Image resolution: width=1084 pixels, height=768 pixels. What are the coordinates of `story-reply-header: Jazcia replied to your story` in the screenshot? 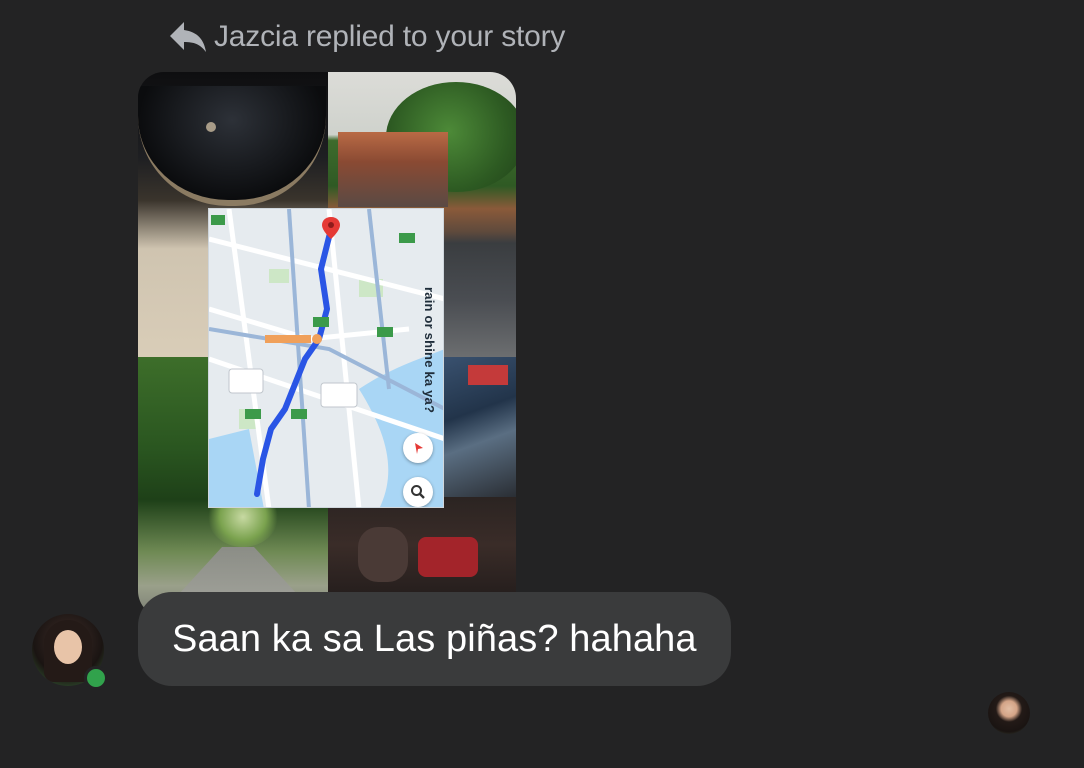 It's located at (366, 37).